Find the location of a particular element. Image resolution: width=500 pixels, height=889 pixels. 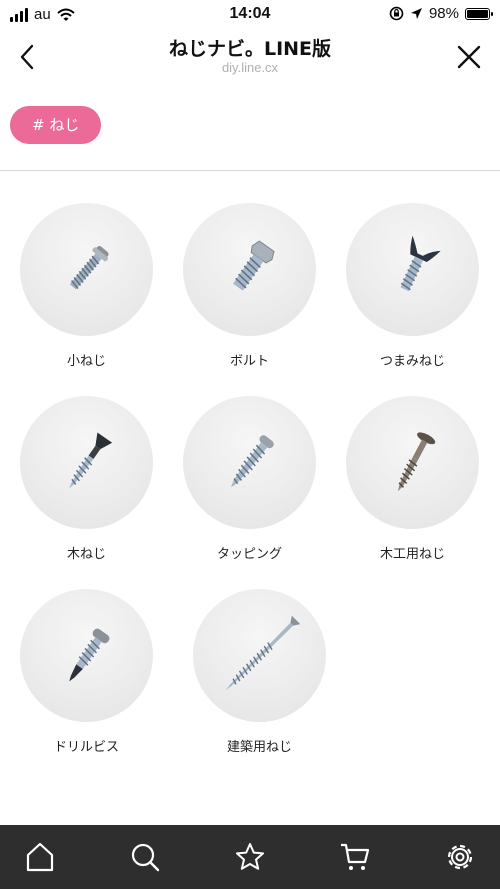

search-icon is located at coordinates (145, 857).